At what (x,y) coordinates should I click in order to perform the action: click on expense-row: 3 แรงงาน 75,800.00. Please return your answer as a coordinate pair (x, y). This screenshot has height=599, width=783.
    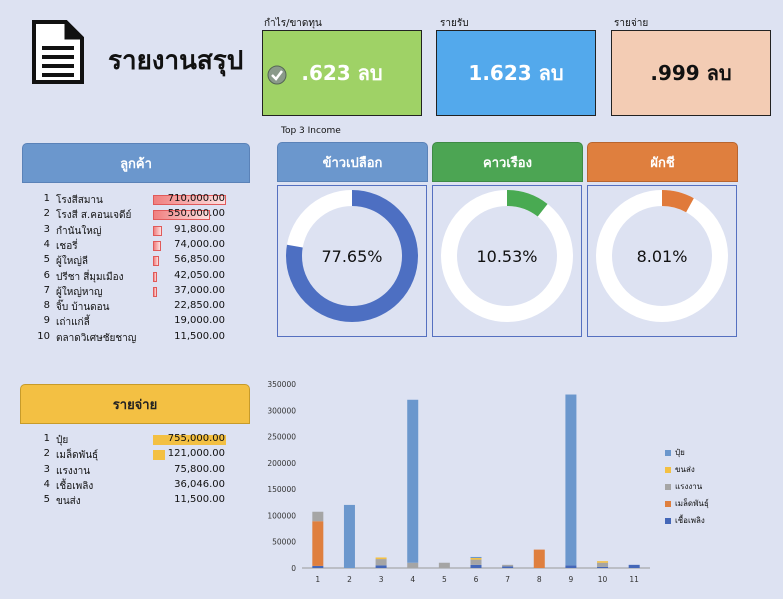
    Looking at the image, I should click on (128, 471).